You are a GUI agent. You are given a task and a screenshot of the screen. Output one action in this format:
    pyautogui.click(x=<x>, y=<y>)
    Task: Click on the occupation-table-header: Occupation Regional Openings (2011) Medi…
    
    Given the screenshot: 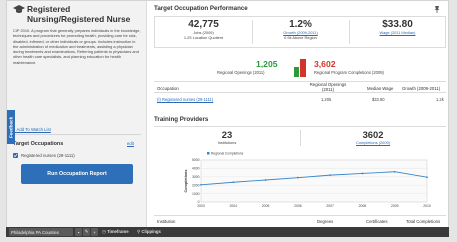 What is the action you would take?
    pyautogui.click(x=300, y=87)
    